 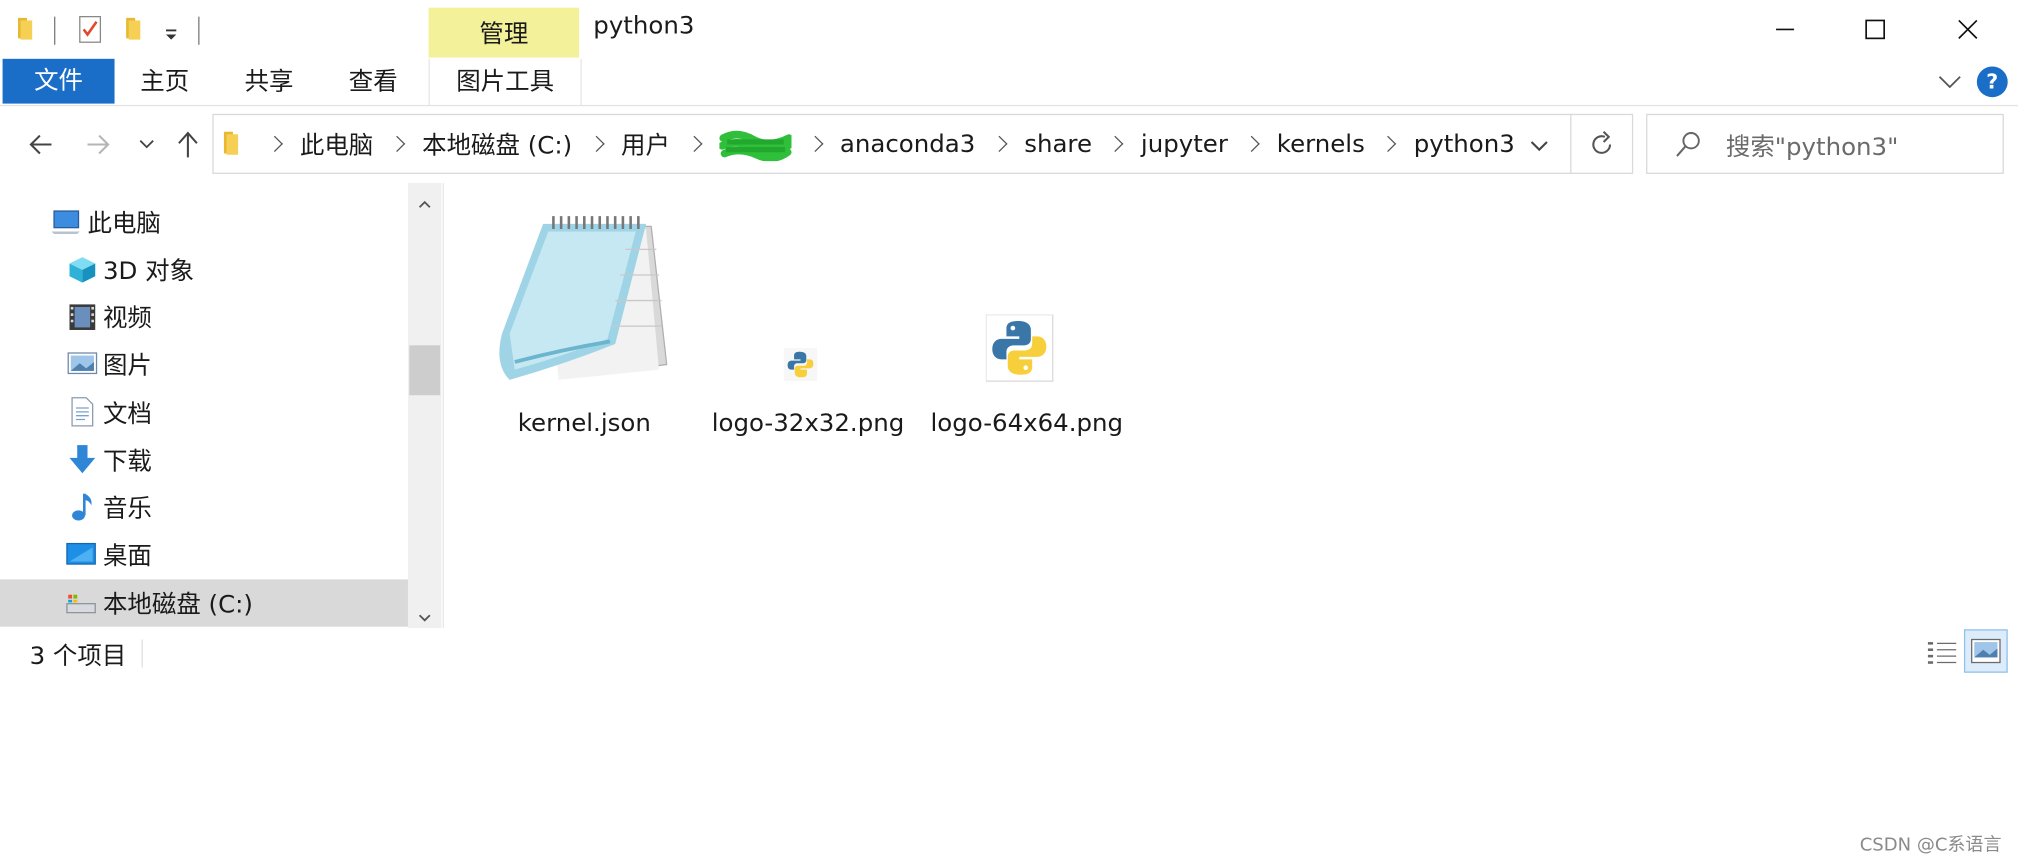 I want to click on sidebar-item-label: 音乐, so click(x=127, y=509).